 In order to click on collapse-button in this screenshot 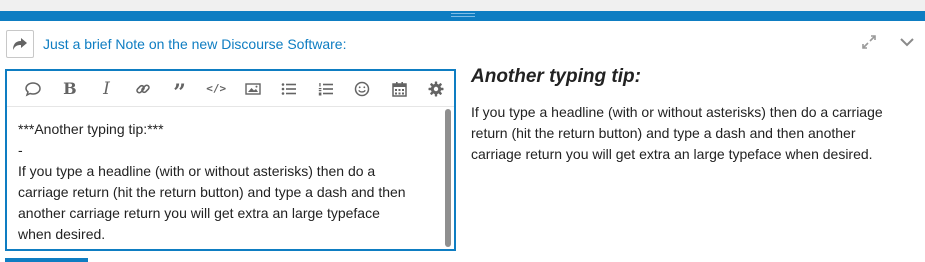, I will do `click(907, 42)`.